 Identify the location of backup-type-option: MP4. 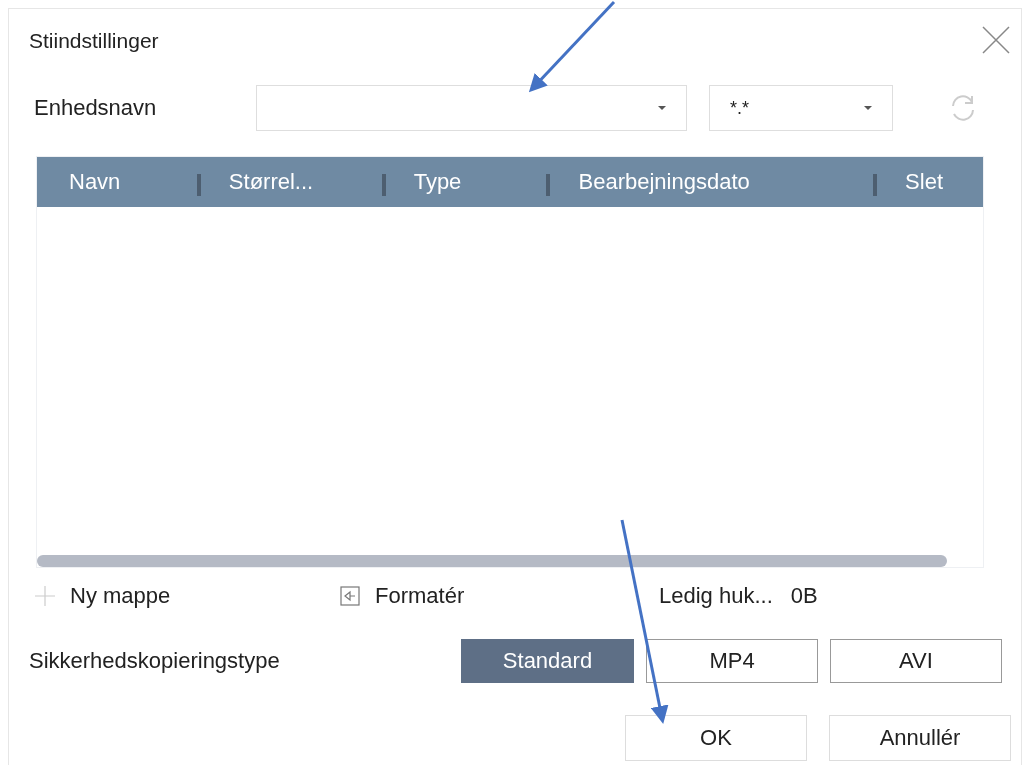
(732, 661).